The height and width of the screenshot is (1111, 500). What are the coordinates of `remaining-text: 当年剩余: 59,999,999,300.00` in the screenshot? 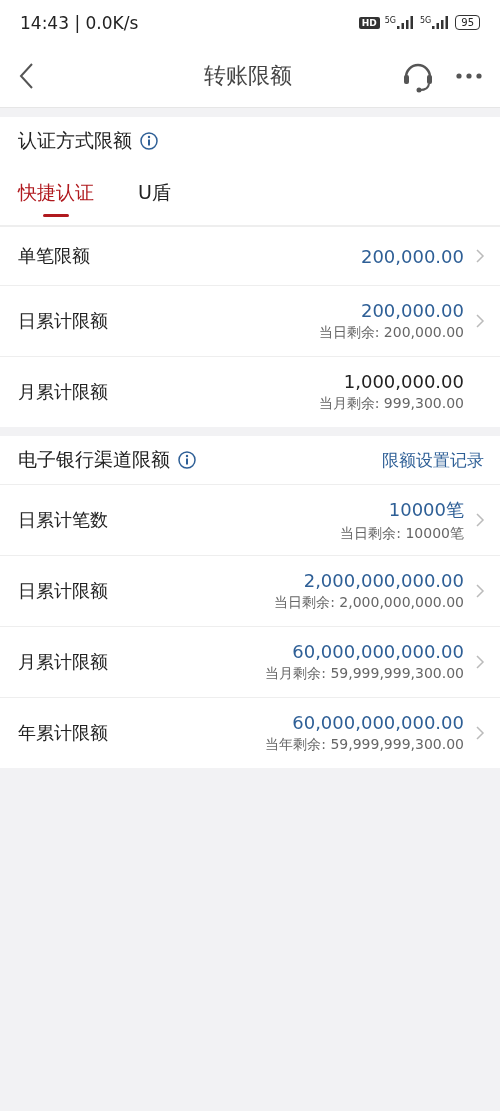 It's located at (364, 745).